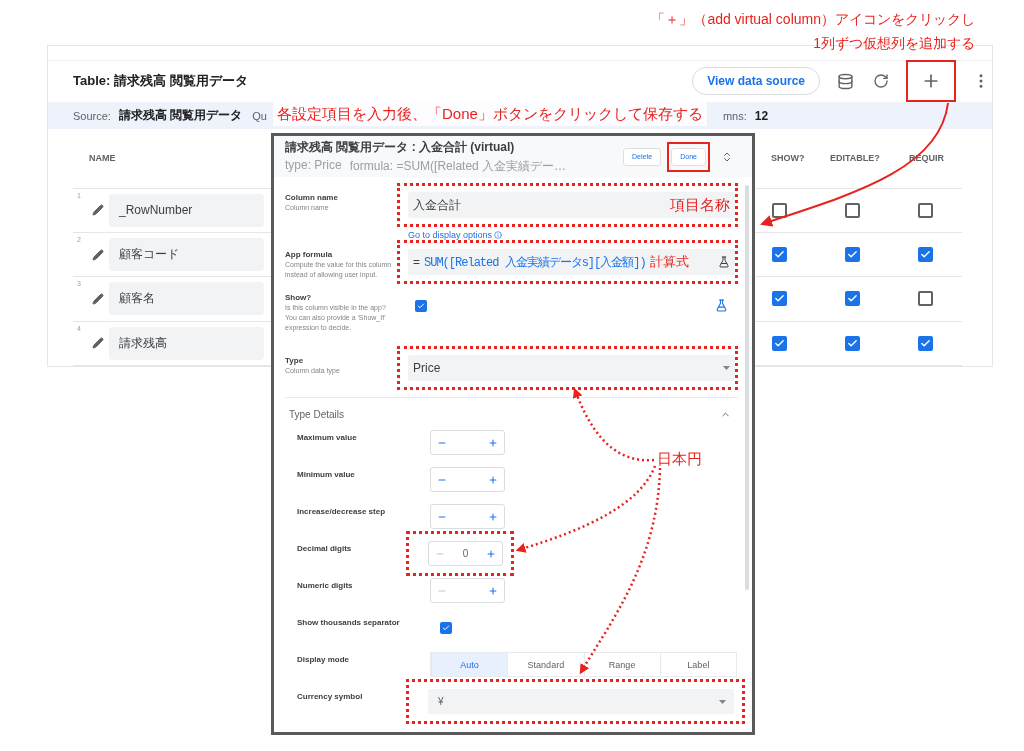  What do you see at coordinates (326, 474) in the screenshot?
I see `field-label: Minimum value` at bounding box center [326, 474].